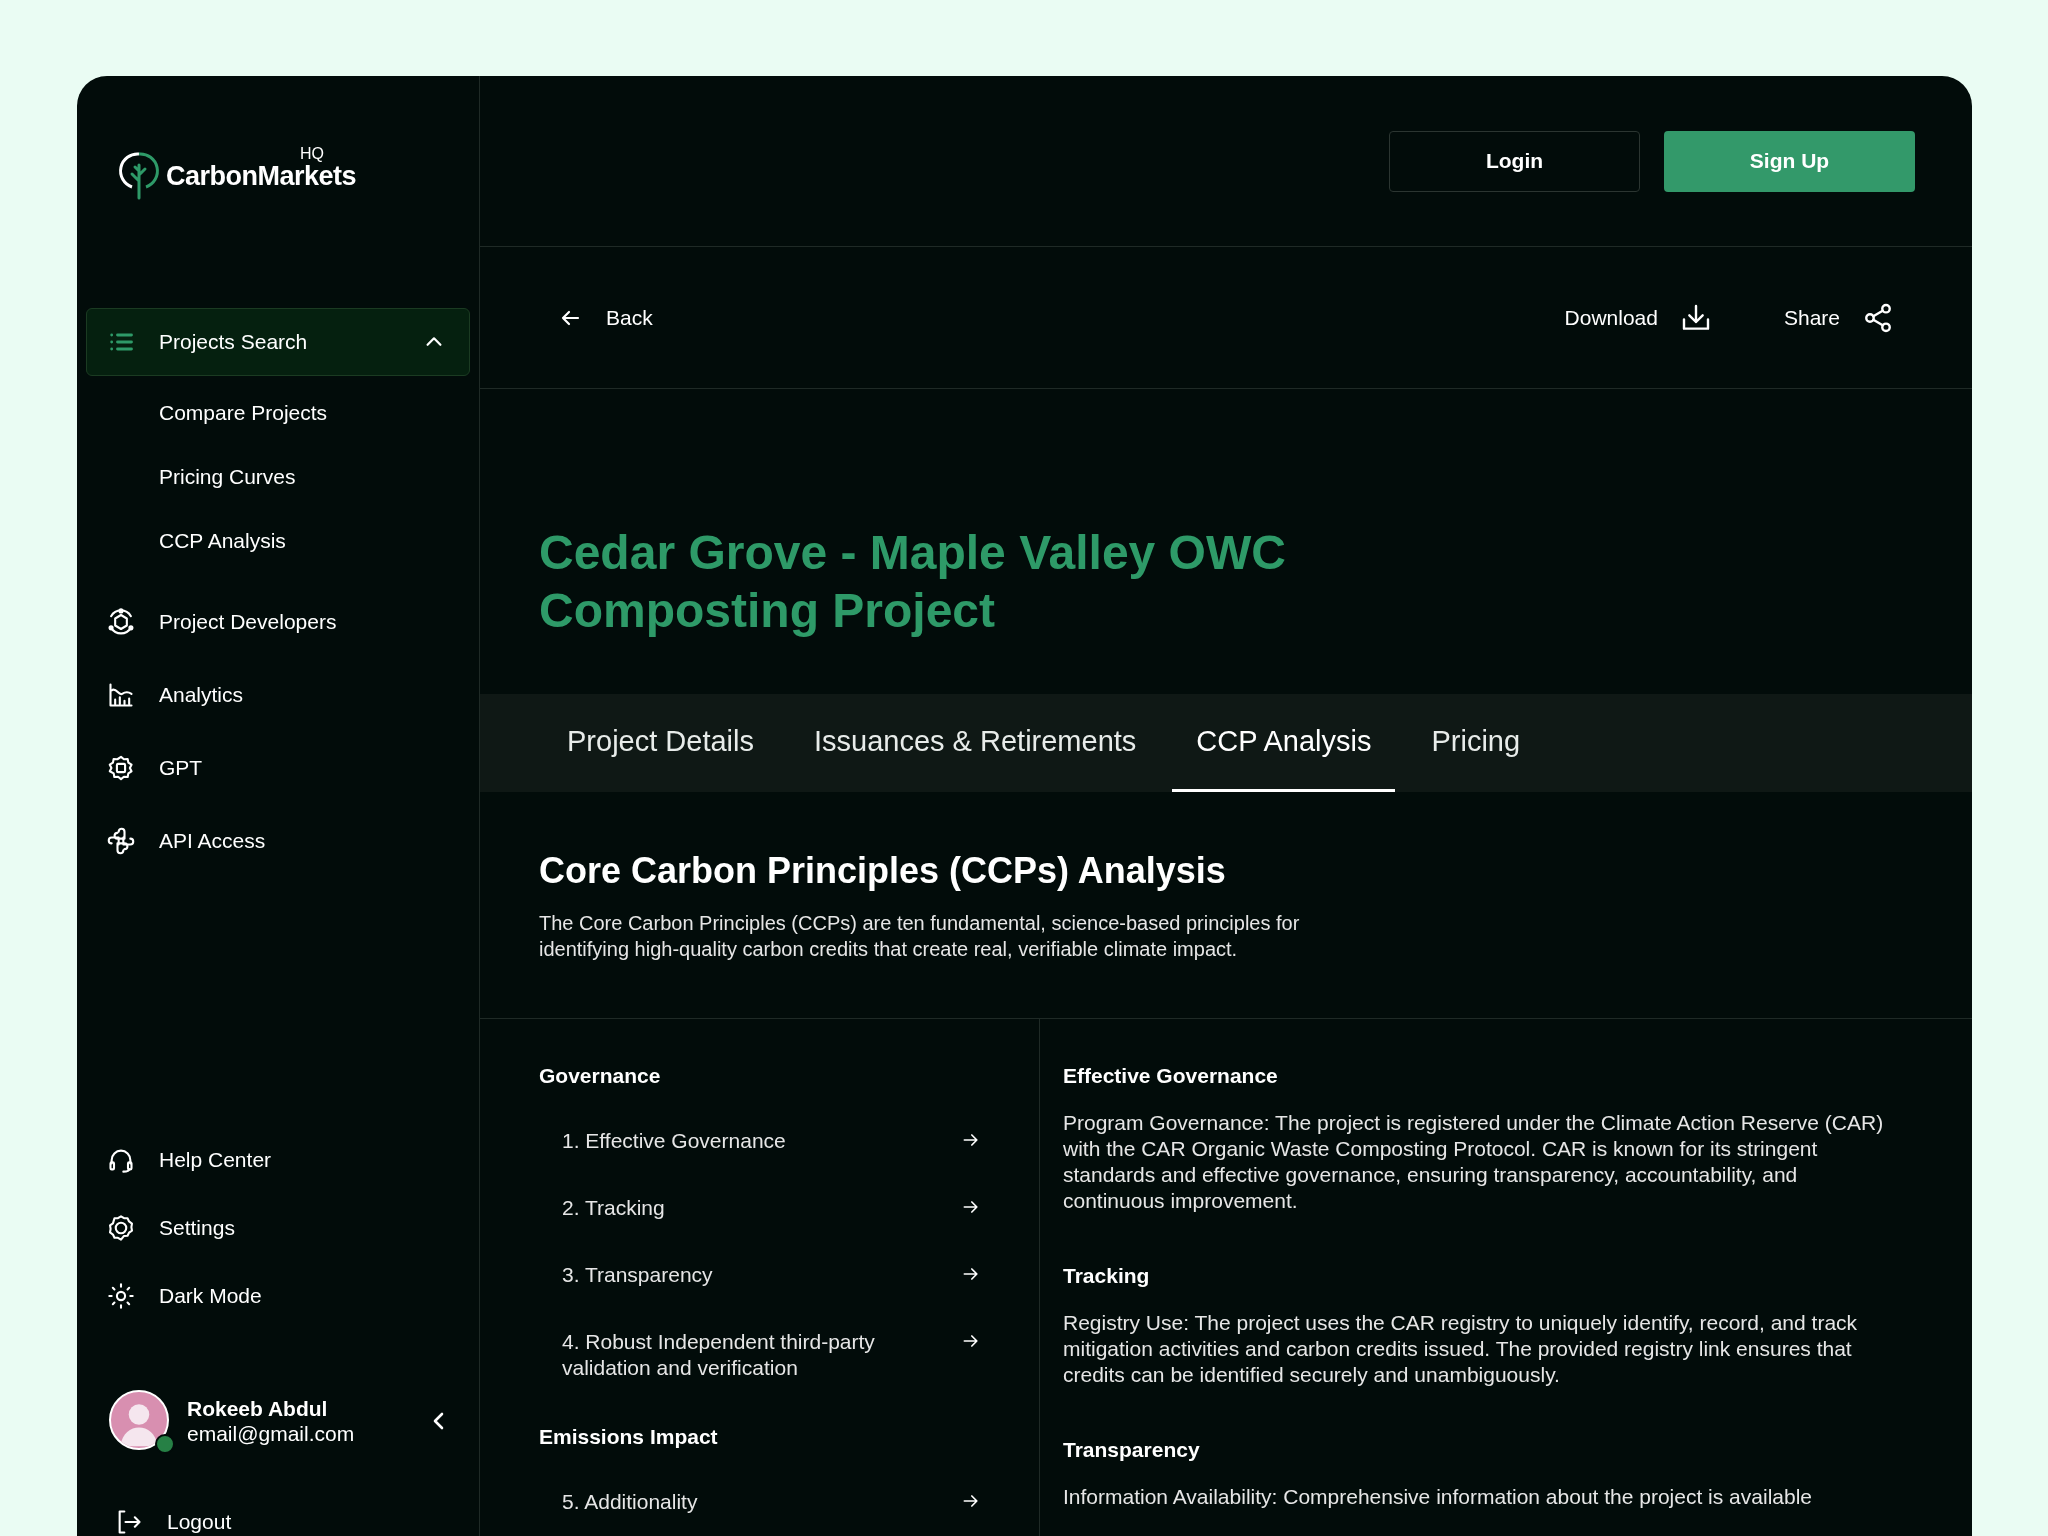 The width and height of the screenshot is (2048, 1536). I want to click on hexagon-network-icon, so click(121, 622).